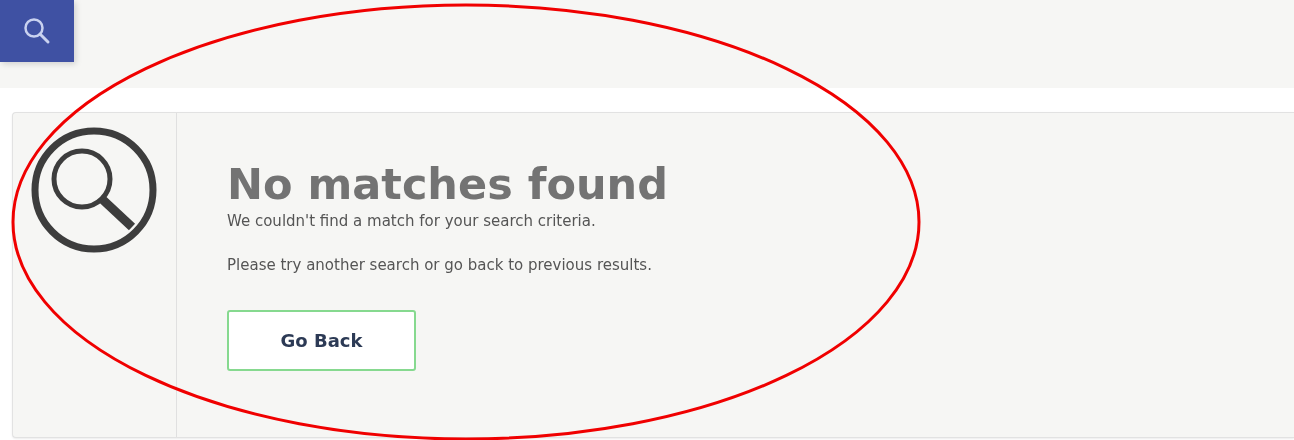 The height and width of the screenshot is (440, 1294). Describe the element at coordinates (447, 185) in the screenshot. I see `no-results-heading: No matches found` at that location.